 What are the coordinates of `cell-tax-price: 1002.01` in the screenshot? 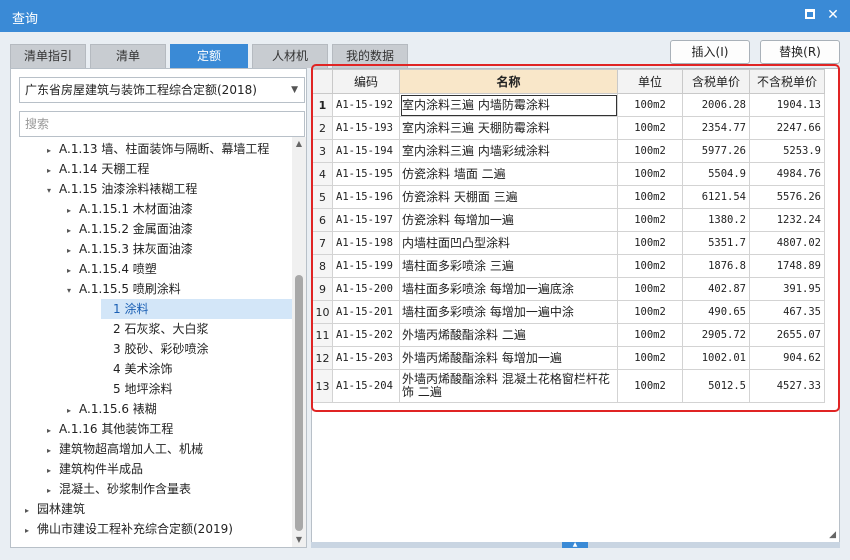 It's located at (716, 358).